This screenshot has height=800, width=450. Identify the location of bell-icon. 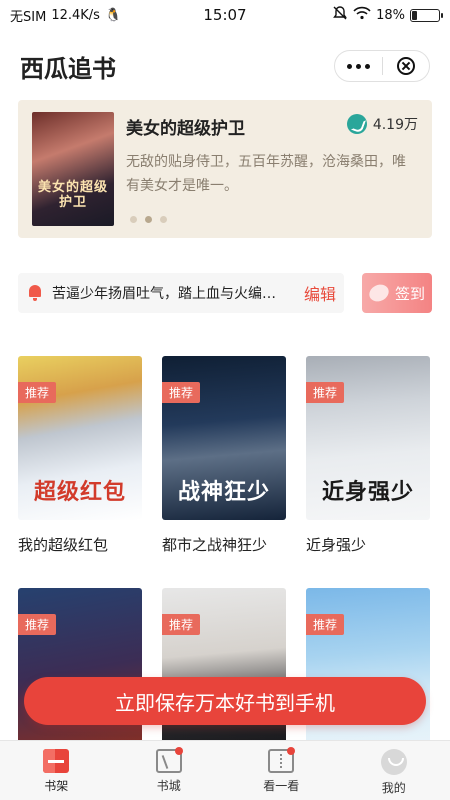
(35, 293).